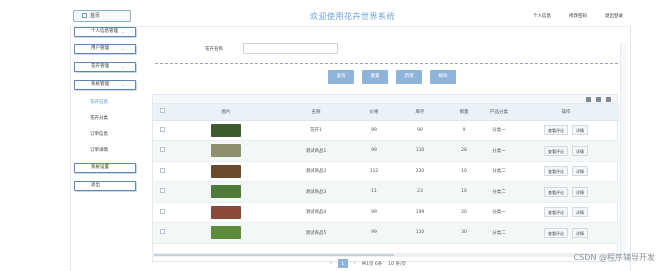 This screenshot has height=271, width=661. Describe the element at coordinates (99, 134) in the screenshot. I see `sidebar-item-orders: 订单信息` at that location.